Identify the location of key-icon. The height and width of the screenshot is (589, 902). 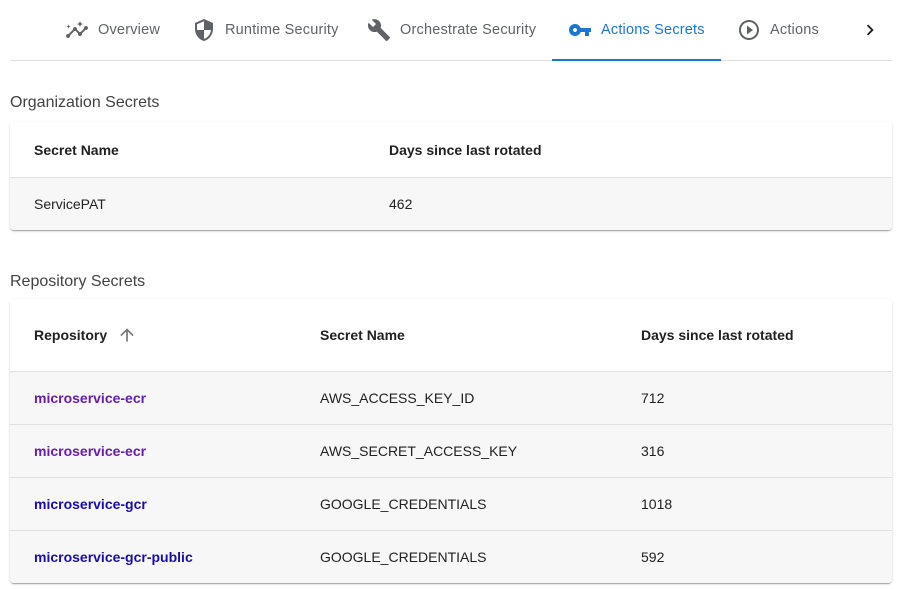
(580, 30).